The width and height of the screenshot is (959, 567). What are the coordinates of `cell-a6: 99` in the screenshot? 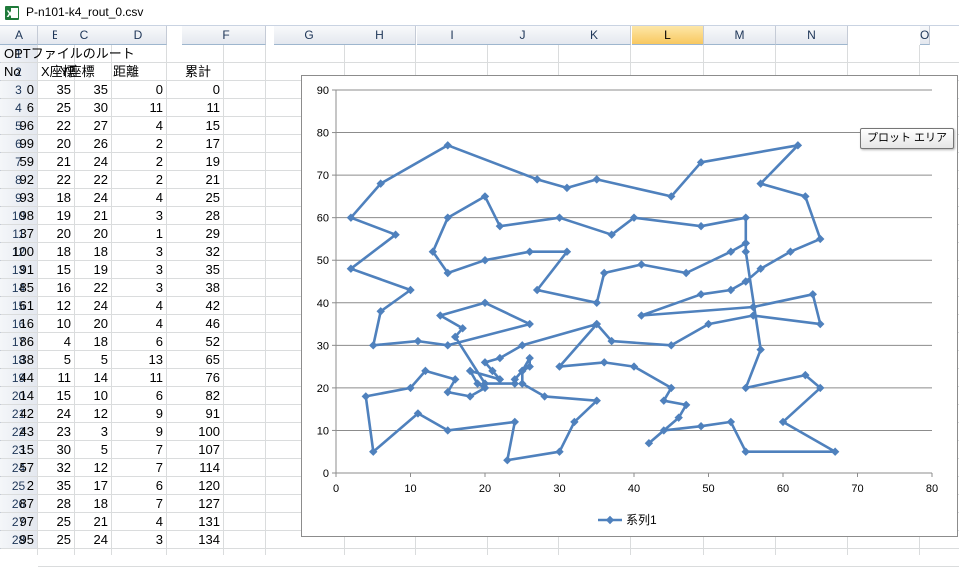 It's located at (19, 144).